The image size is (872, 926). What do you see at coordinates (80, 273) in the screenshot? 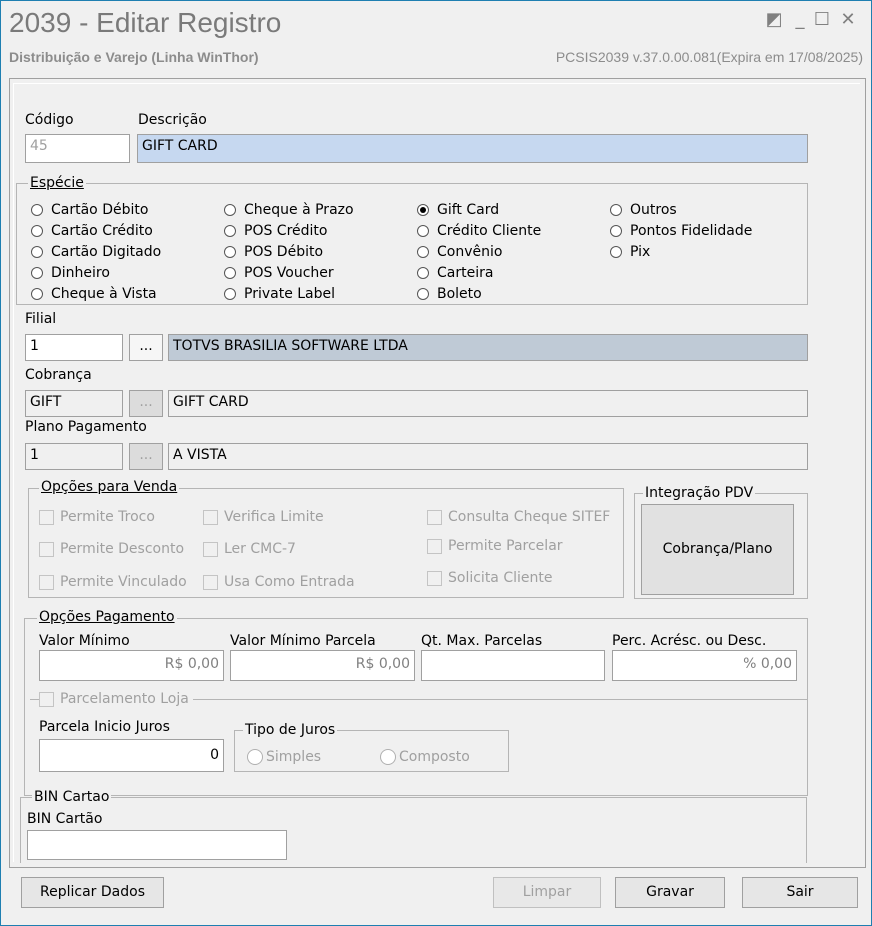
I see `radio-label: Dinheiro` at bounding box center [80, 273].